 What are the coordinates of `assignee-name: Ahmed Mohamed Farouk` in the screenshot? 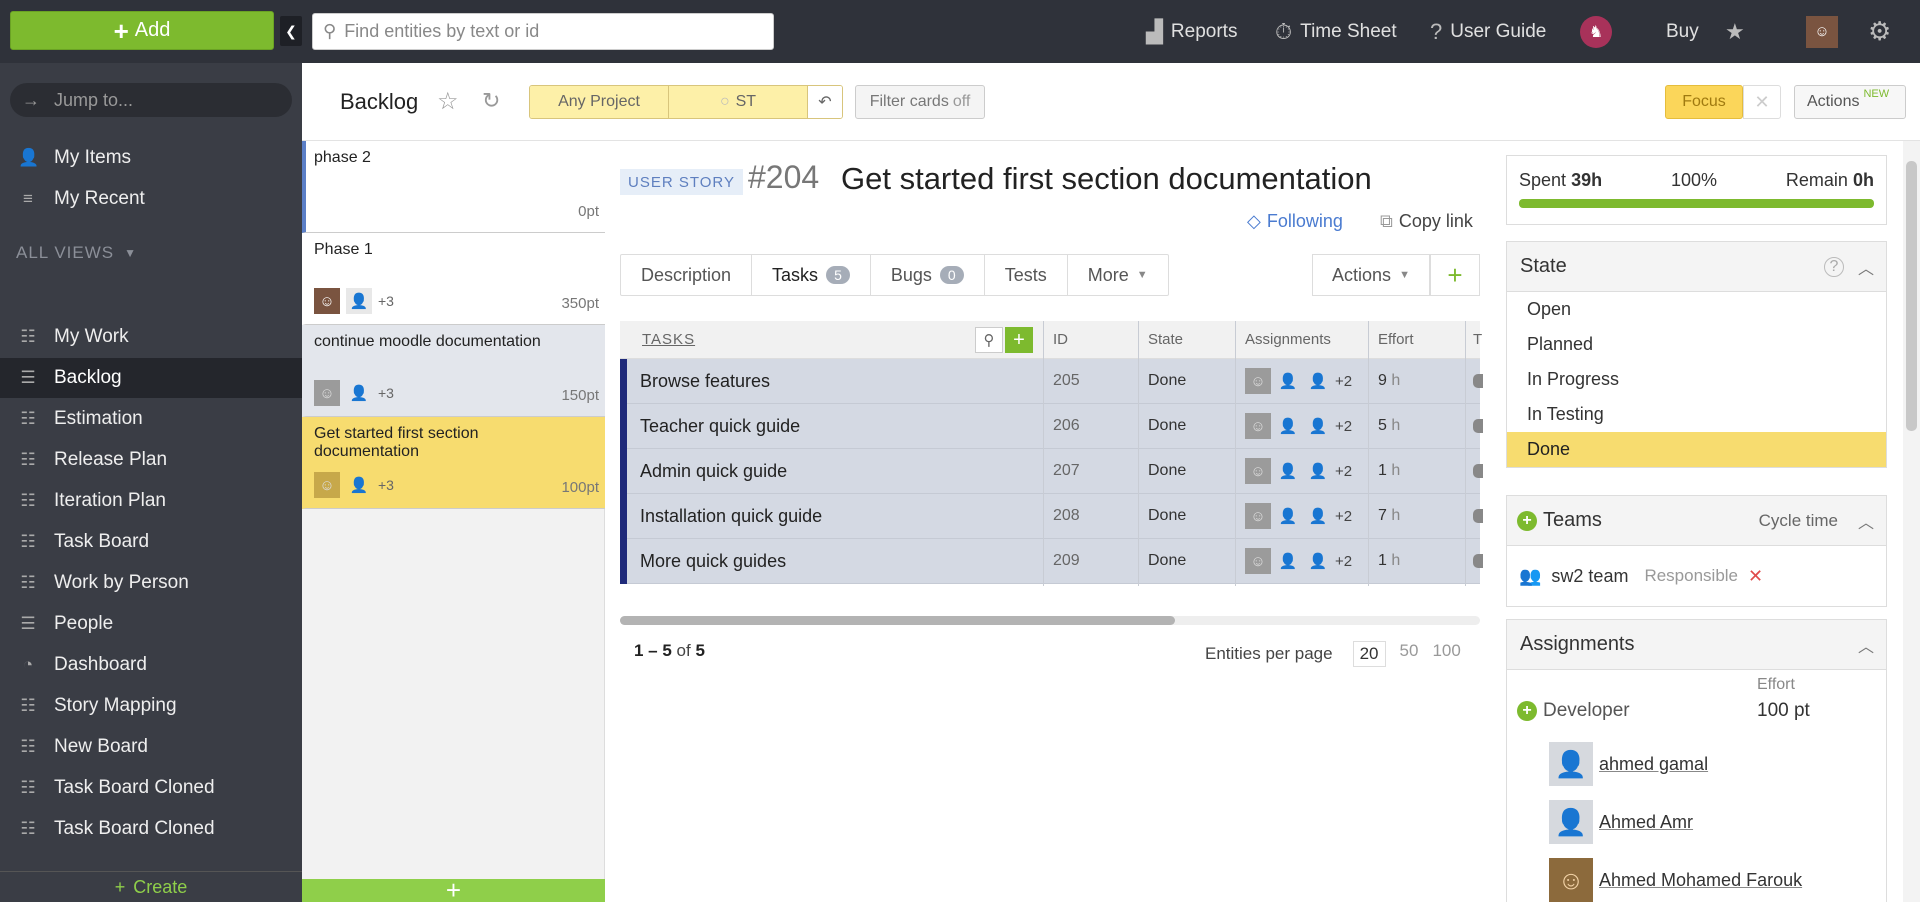 It's located at (1700, 880).